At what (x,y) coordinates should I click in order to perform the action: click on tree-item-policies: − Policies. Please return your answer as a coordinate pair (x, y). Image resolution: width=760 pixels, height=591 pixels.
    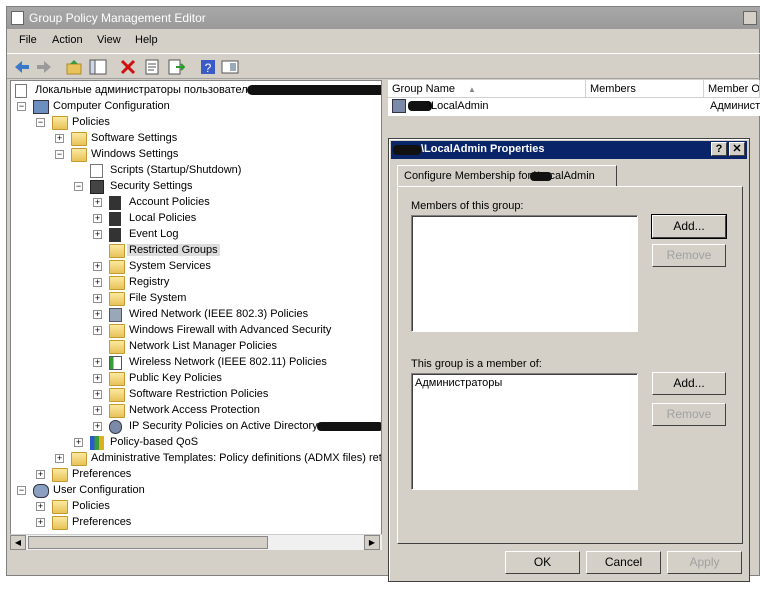
    Looking at the image, I should click on (206, 123).